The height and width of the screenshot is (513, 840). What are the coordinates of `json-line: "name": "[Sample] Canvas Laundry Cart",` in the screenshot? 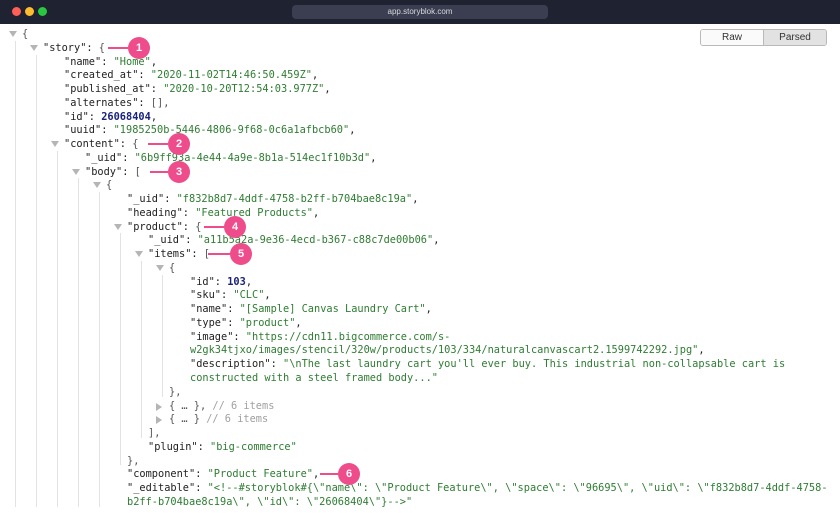 It's located at (311, 309).